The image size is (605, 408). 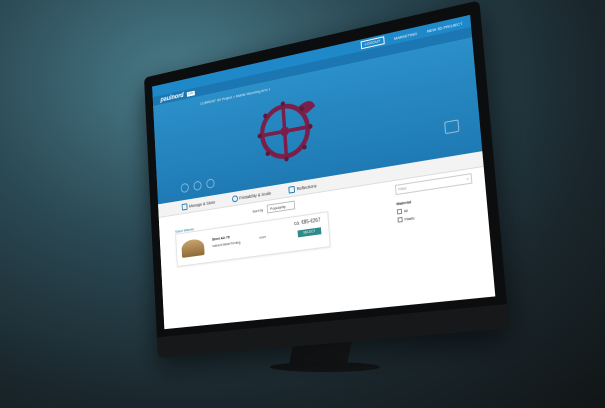 What do you see at coordinates (255, 195) in the screenshot?
I see `tab-label: Printability & Scale` at bounding box center [255, 195].